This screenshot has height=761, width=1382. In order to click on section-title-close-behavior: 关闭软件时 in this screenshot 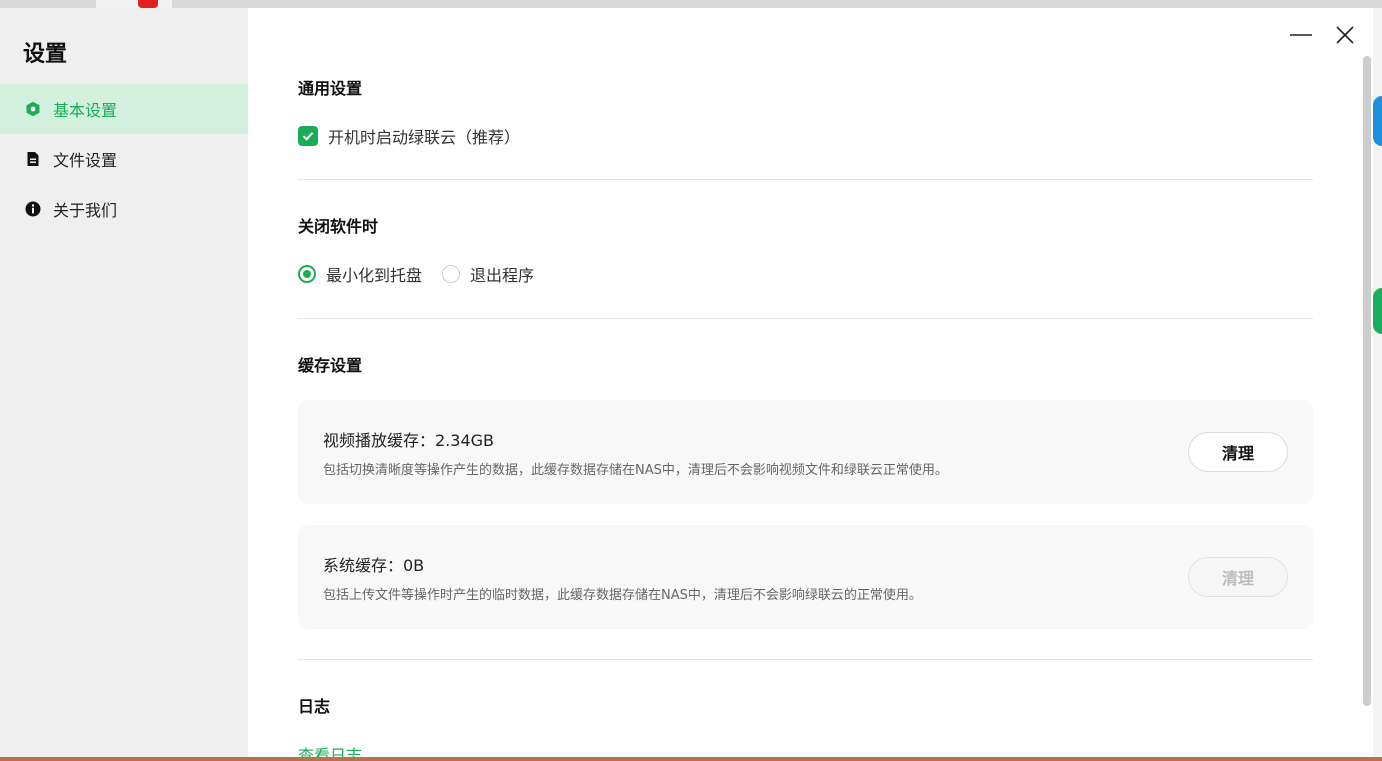, I will do `click(338, 226)`.